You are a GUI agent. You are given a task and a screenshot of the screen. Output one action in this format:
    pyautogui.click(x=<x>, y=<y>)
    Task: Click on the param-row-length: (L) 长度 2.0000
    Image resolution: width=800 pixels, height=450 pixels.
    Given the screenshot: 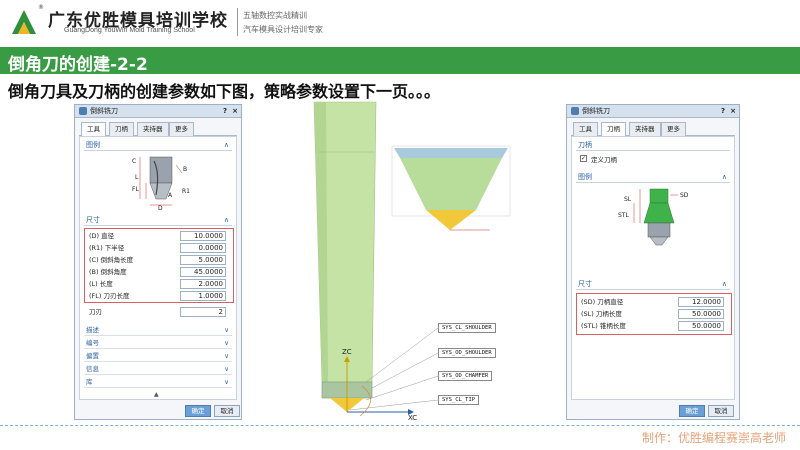 What is the action you would take?
    pyautogui.click(x=156, y=284)
    